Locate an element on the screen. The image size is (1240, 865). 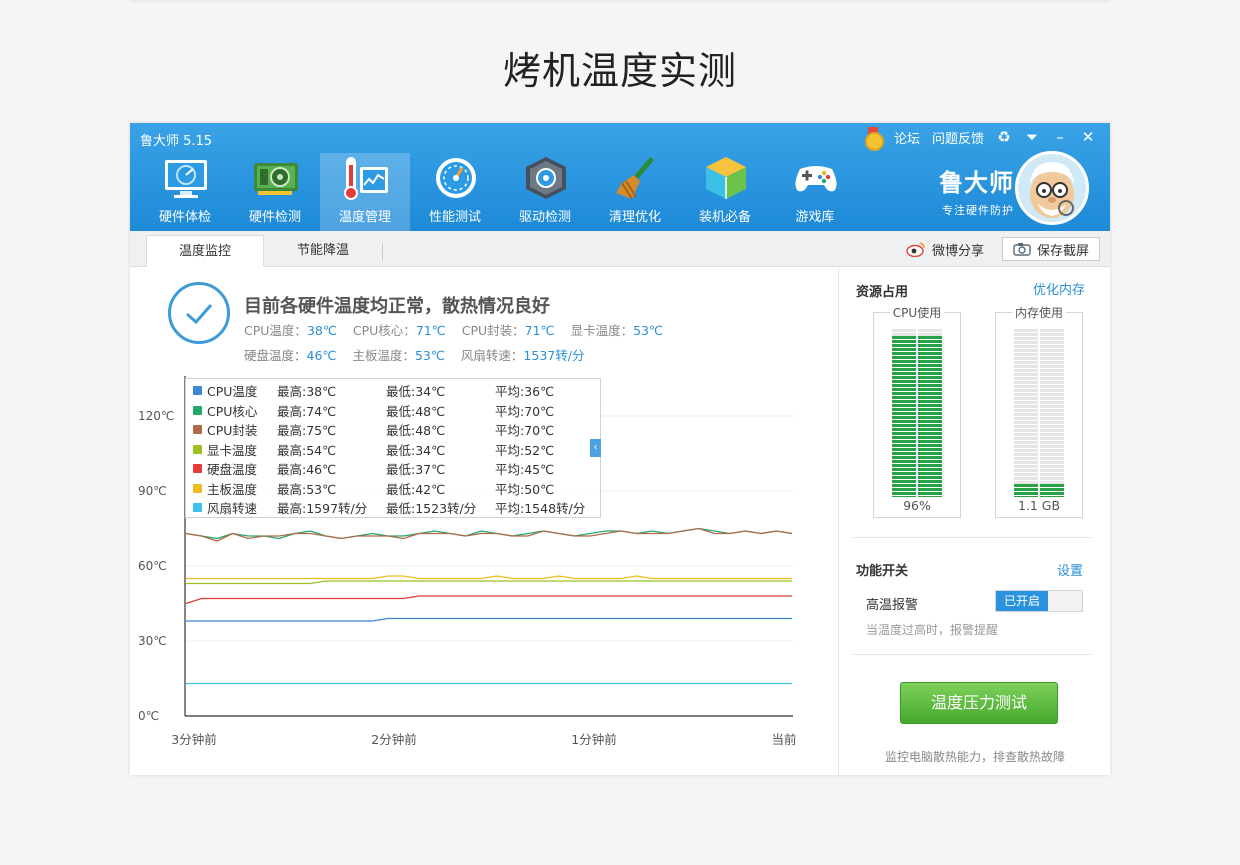
nav-label: 硬件检测 is located at coordinates (274, 217).